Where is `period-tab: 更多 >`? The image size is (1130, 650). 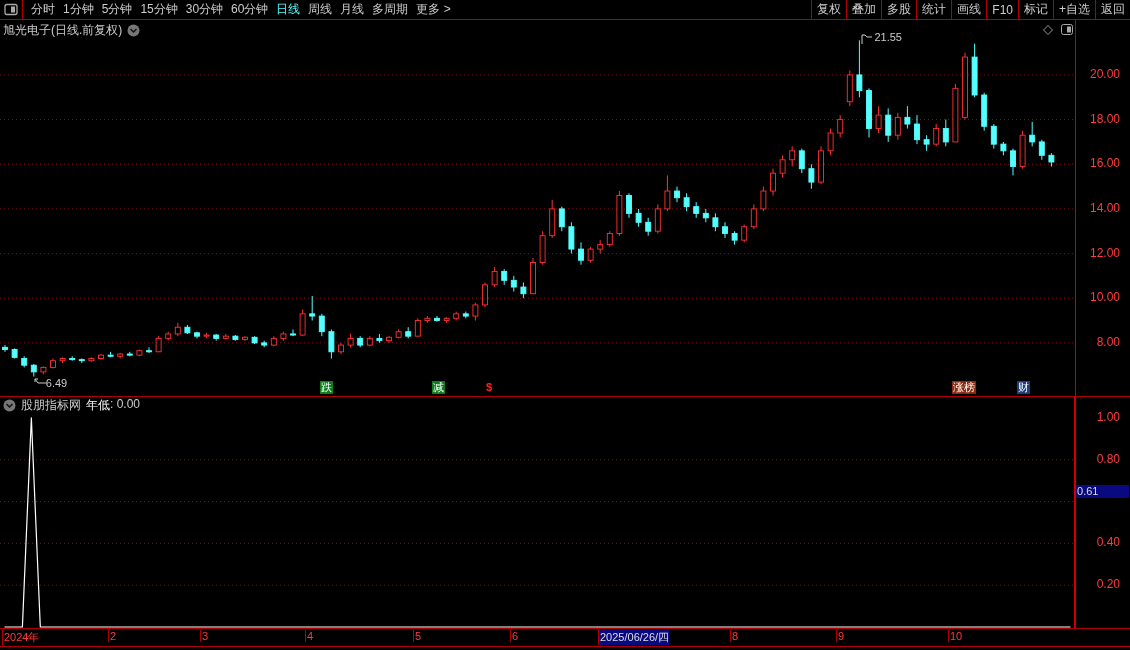 period-tab: 更多 > is located at coordinates (433, 9).